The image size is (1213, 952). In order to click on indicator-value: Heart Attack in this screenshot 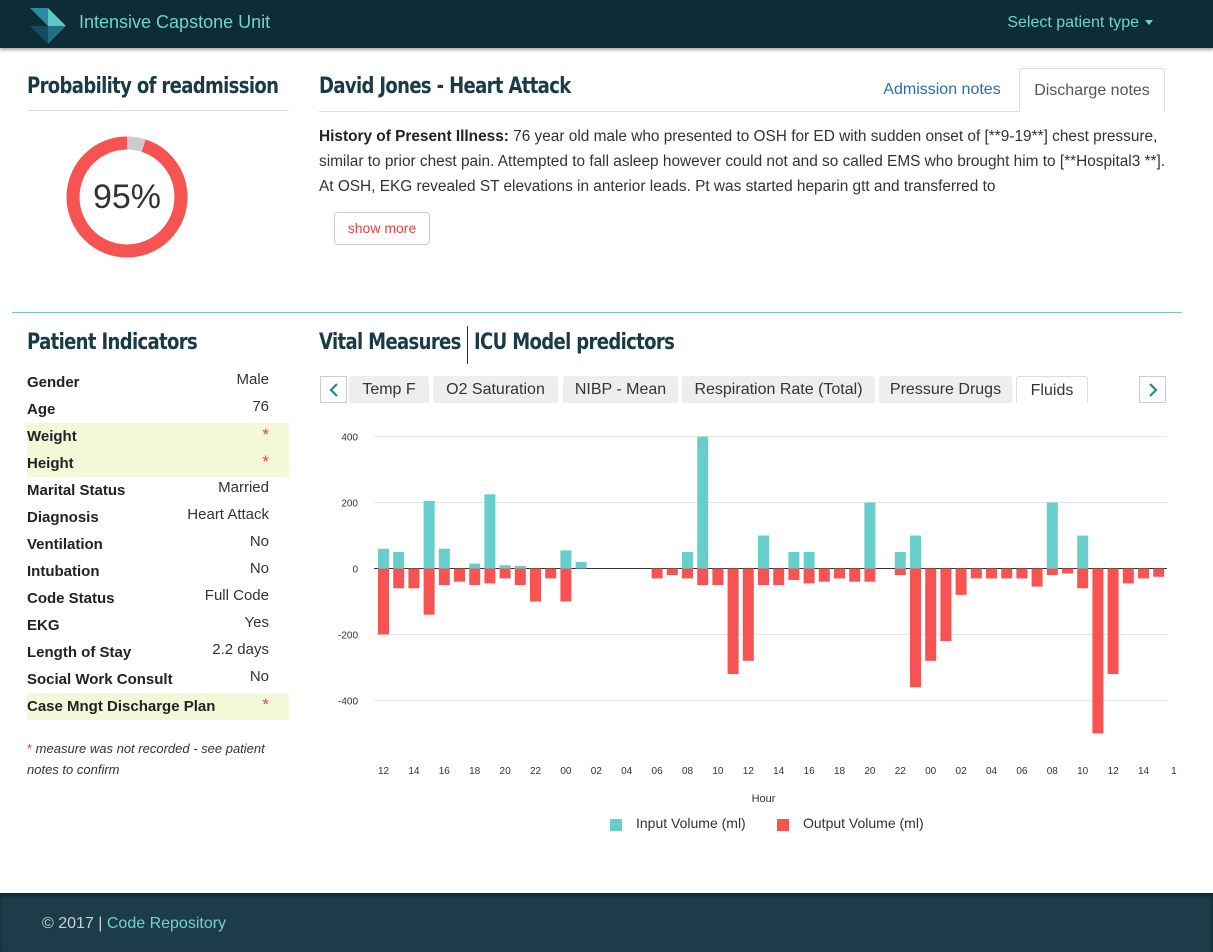, I will do `click(228, 514)`.